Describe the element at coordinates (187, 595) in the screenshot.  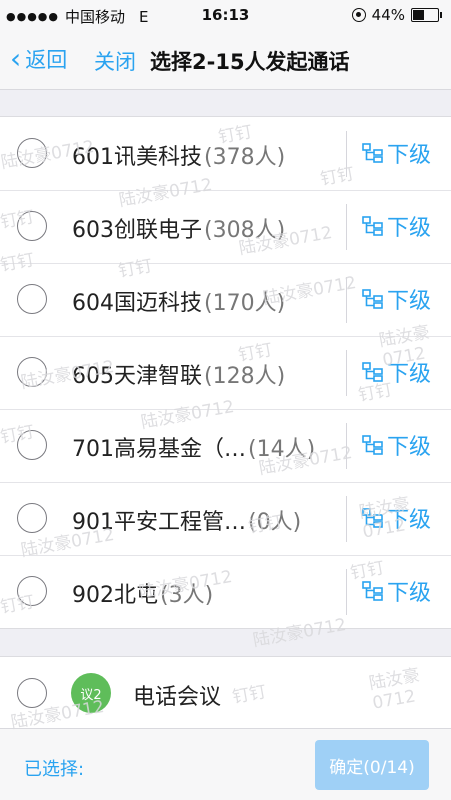
I see `member-count: (3人)` at that location.